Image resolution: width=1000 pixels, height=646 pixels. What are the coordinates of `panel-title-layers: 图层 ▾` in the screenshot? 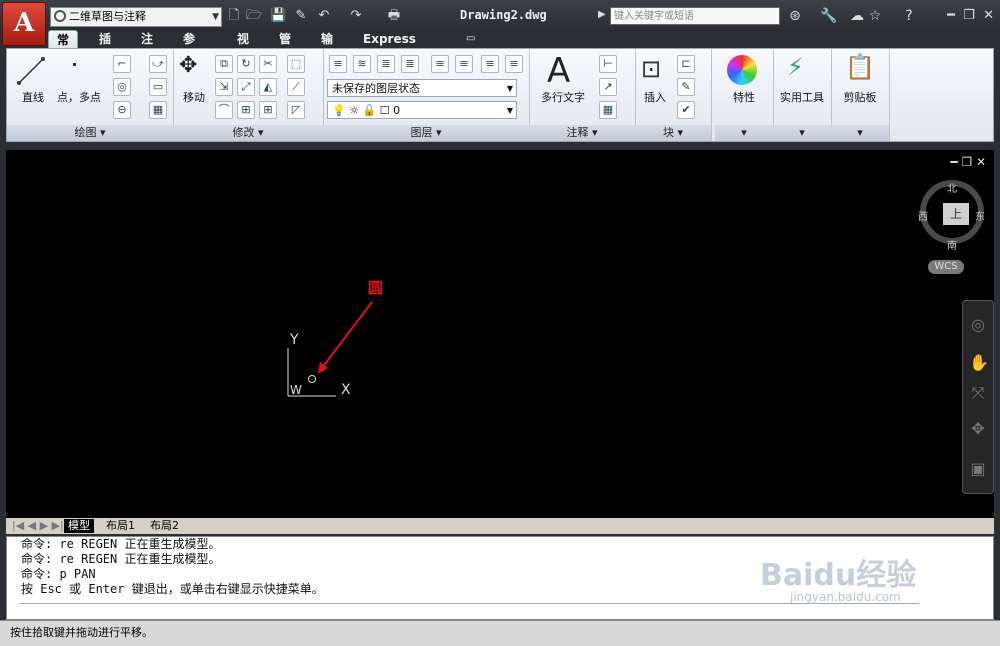 It's located at (426, 133).